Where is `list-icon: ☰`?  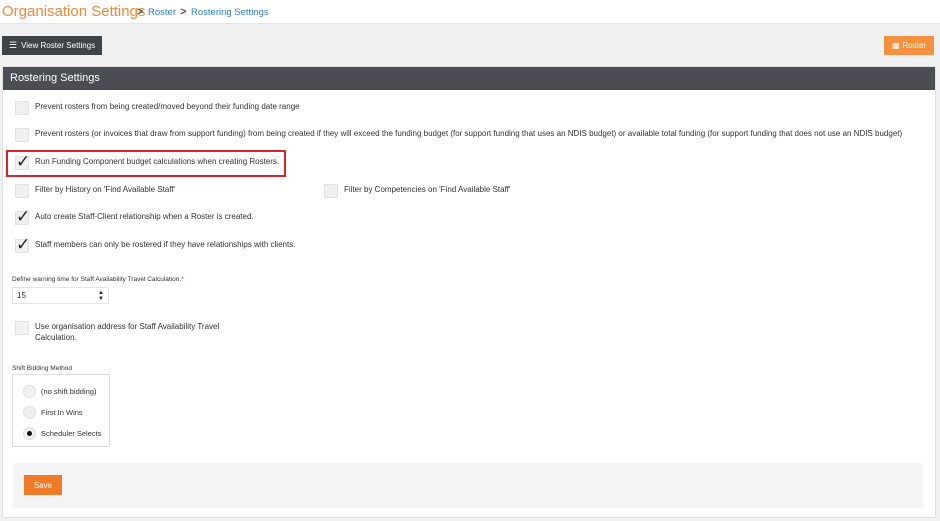
list-icon: ☰ is located at coordinates (13, 45).